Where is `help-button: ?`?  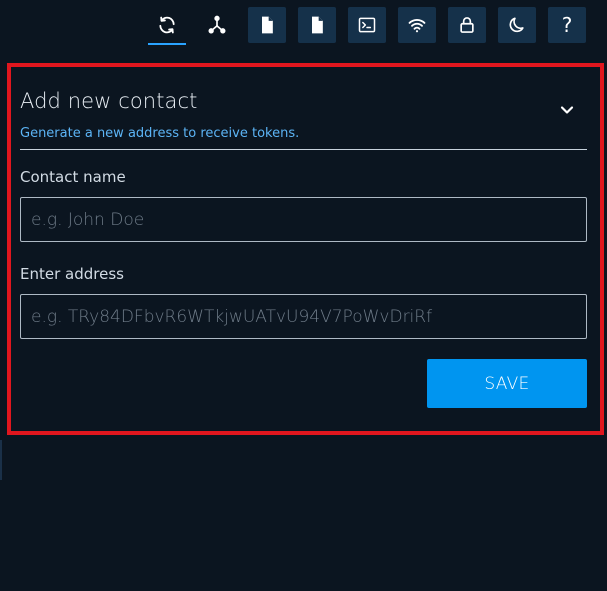
help-button: ? is located at coordinates (567, 25).